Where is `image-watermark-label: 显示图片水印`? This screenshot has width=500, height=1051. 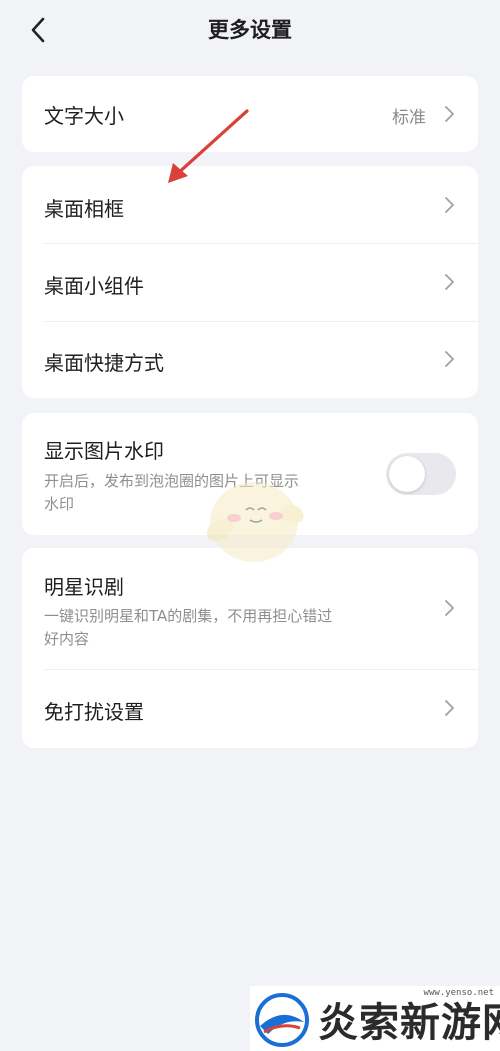
image-watermark-label: 显示图片水印 is located at coordinates (104, 451).